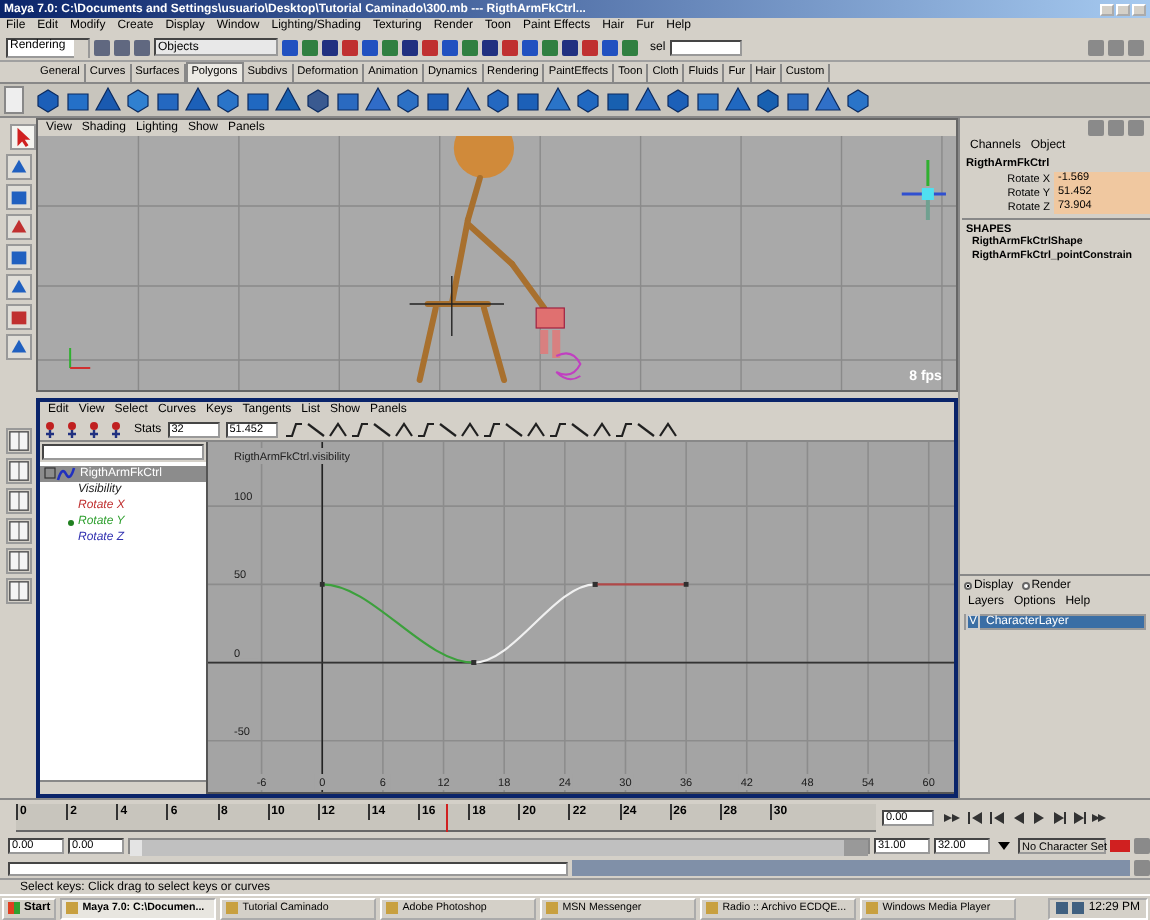 This screenshot has width=1150, height=920. Describe the element at coordinates (14, 100) in the screenshot. I see `shelf-scroll-icon` at that location.